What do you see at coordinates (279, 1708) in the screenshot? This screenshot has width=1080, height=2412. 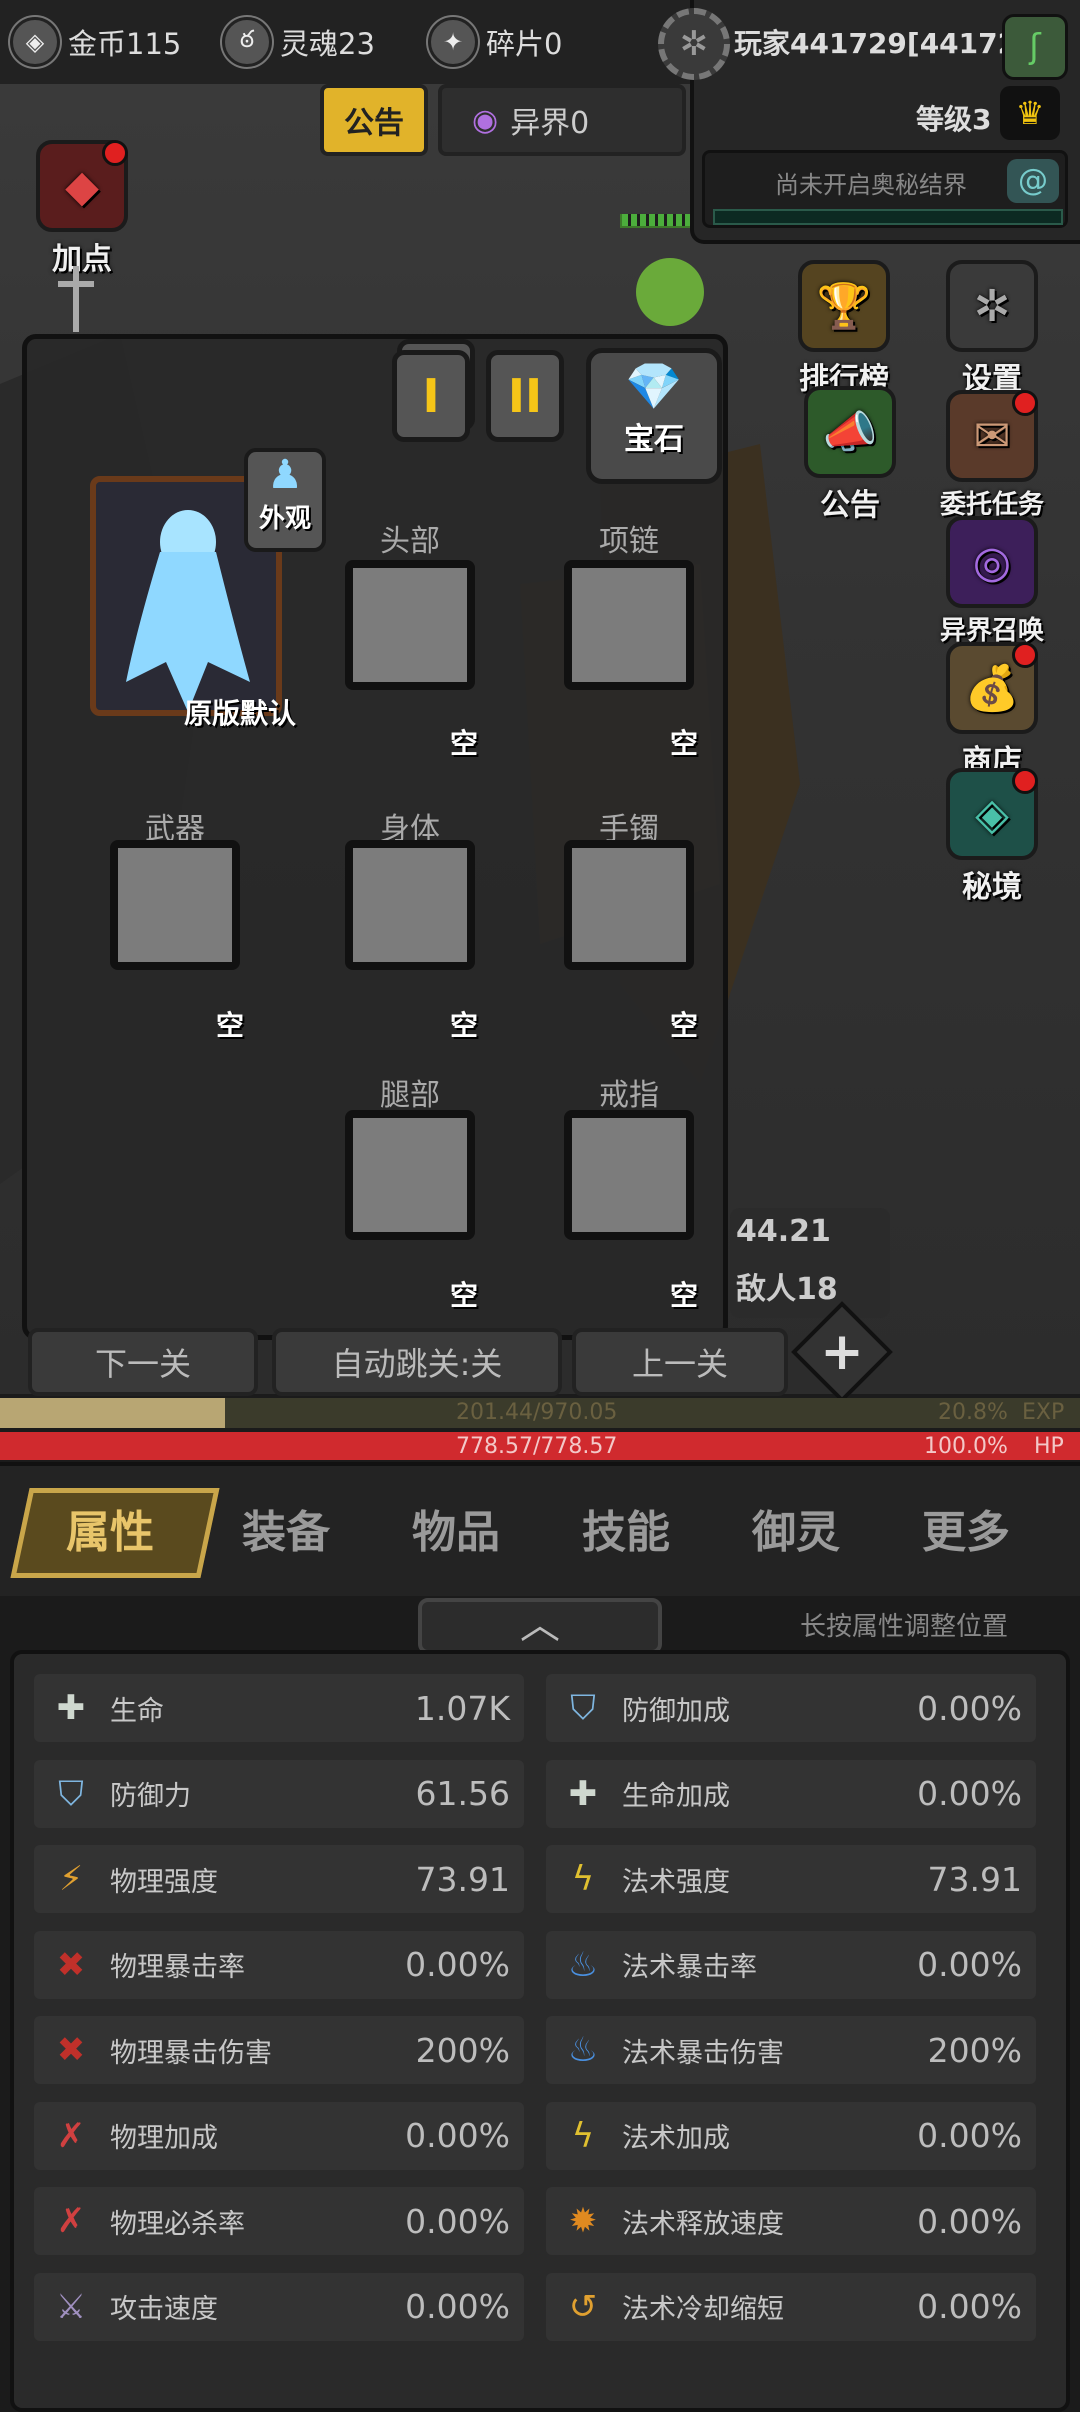 I see `attribute-row-left: ✚ 生命 1.07K` at bounding box center [279, 1708].